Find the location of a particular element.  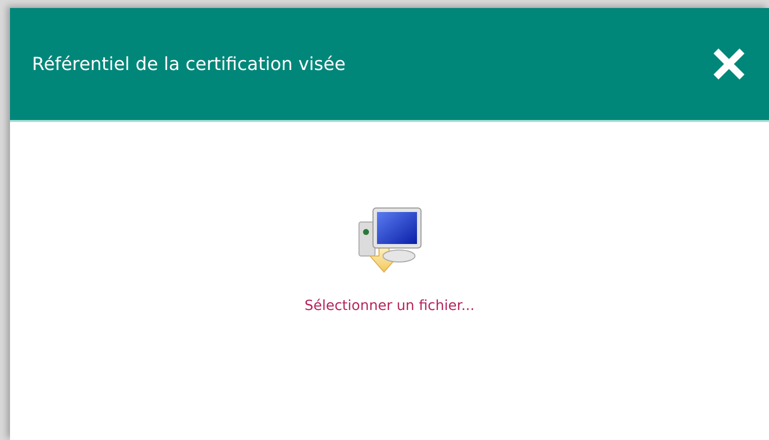

close-button is located at coordinates (729, 64).